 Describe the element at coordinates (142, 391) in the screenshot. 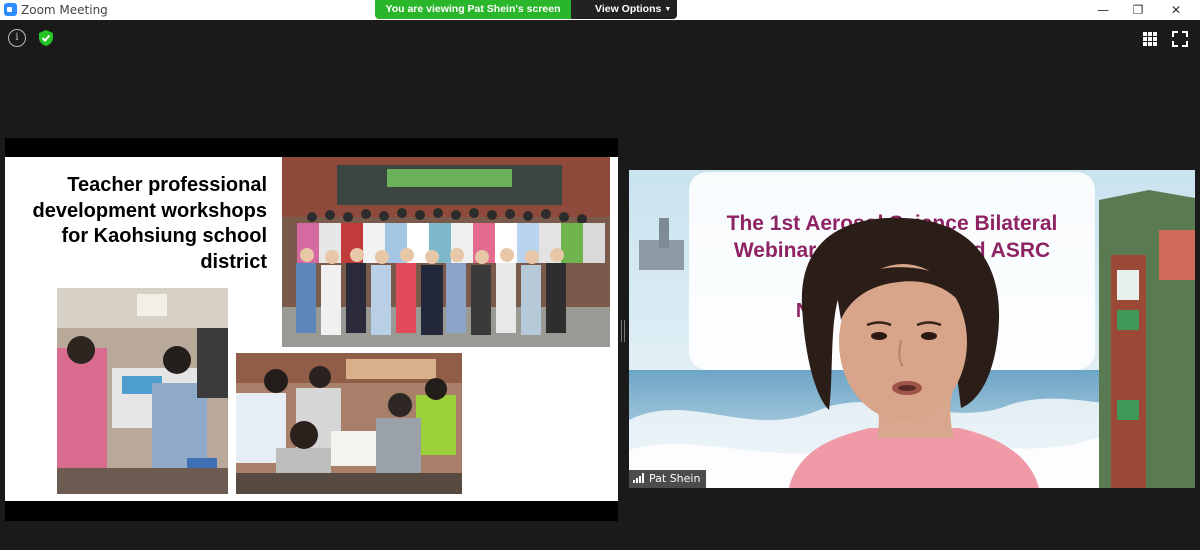

I see `classroom-photo-left` at that location.